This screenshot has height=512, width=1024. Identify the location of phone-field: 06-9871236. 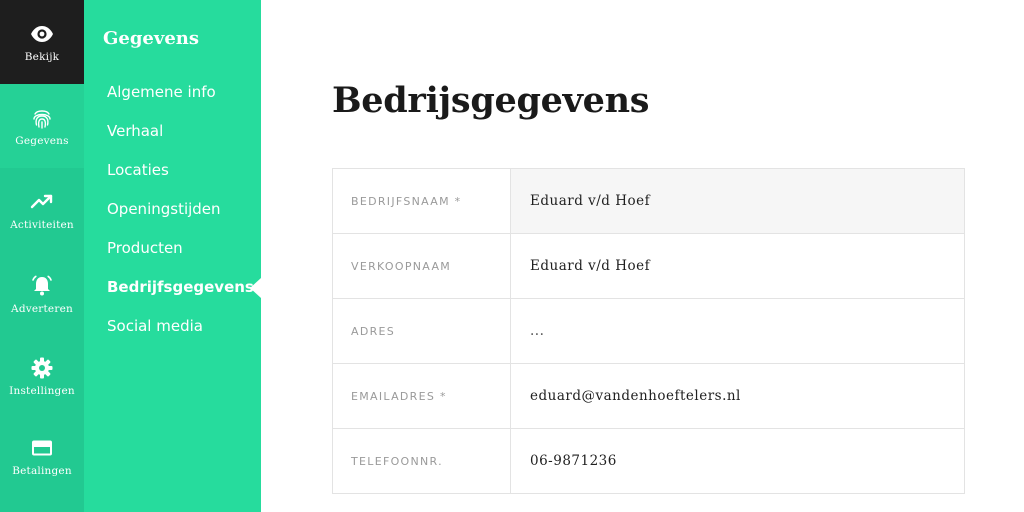
(737, 461).